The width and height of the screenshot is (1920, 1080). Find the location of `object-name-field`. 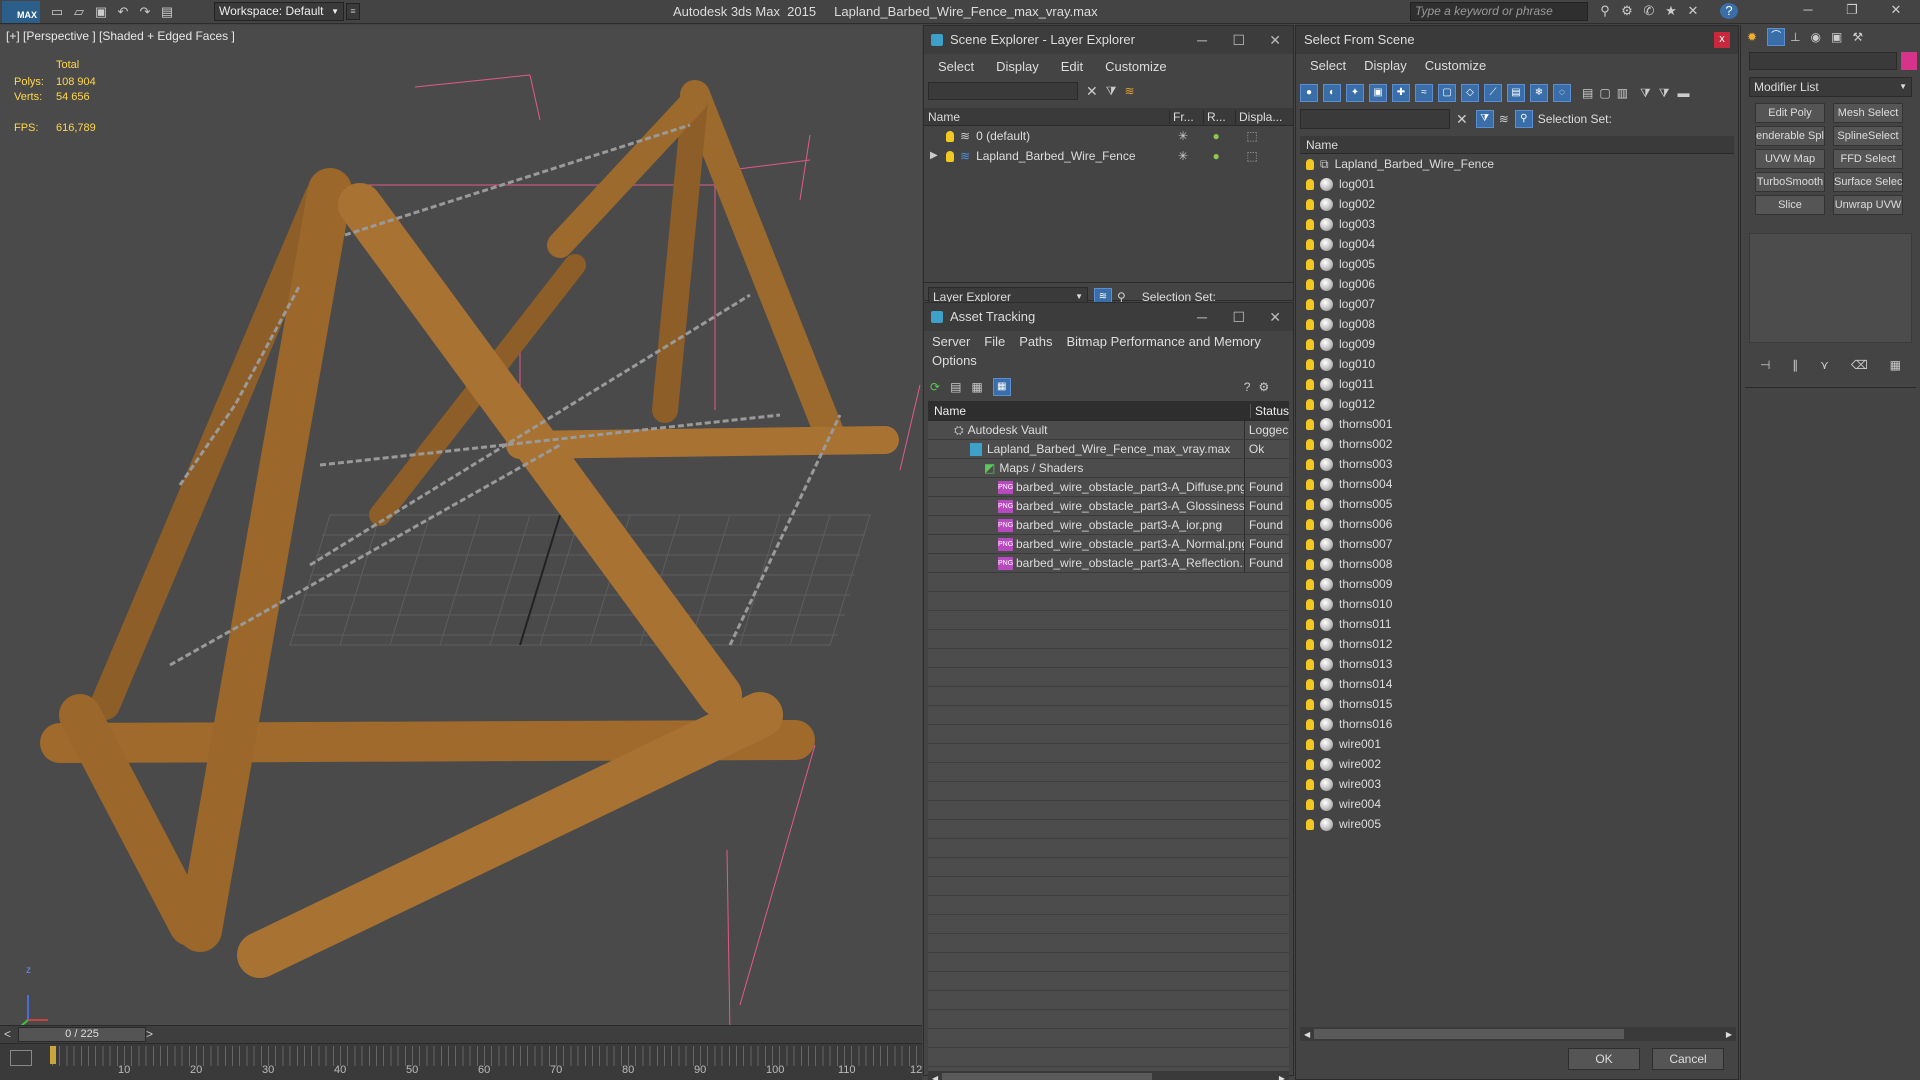

object-name-field is located at coordinates (1823, 61).